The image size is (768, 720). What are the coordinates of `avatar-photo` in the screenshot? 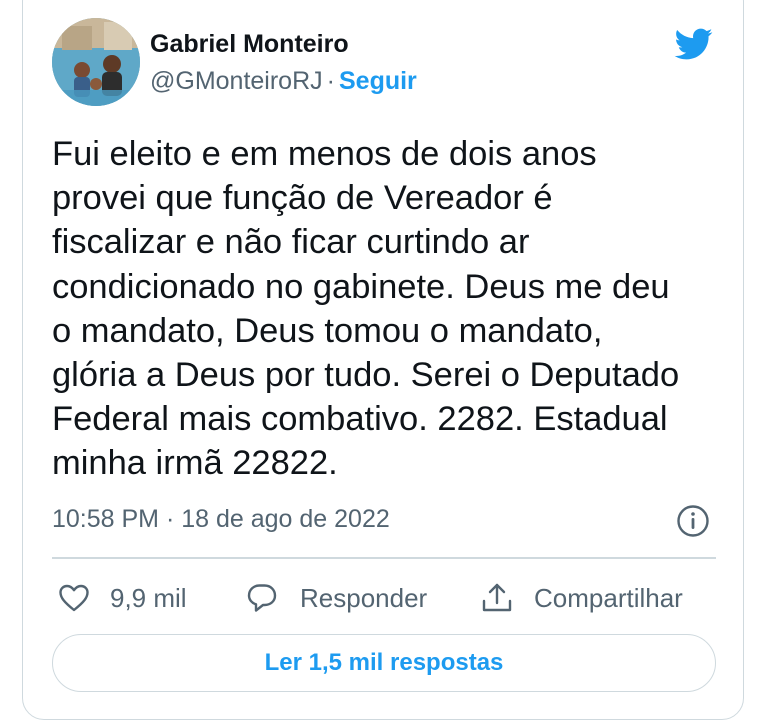 It's located at (96, 62).